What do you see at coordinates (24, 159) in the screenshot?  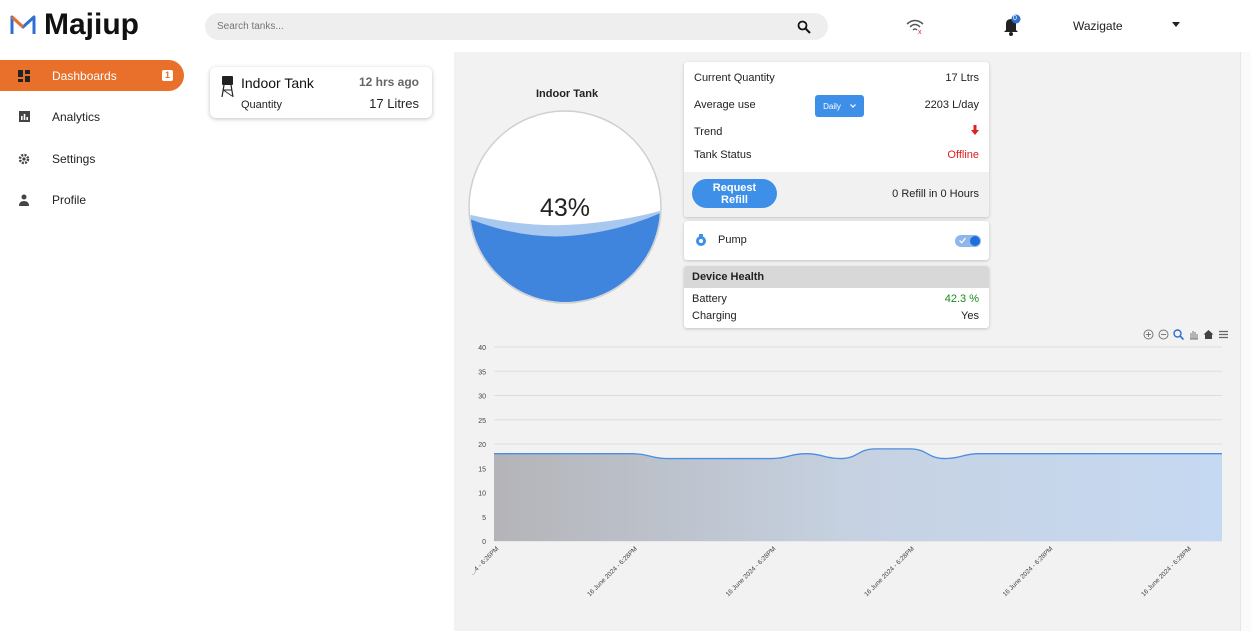 I see `gear-icon` at bounding box center [24, 159].